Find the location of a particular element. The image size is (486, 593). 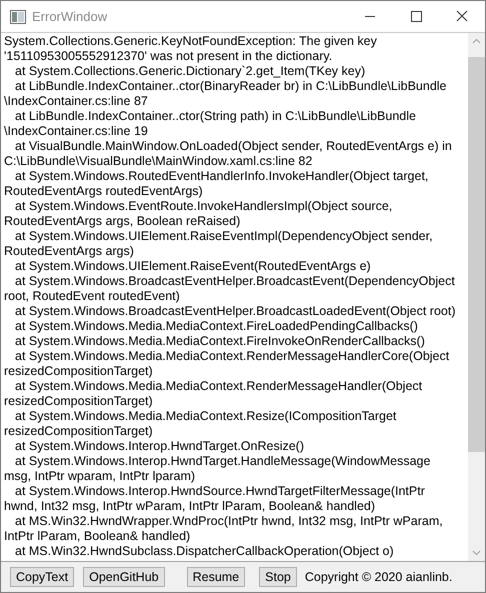

scrollbar is located at coordinates (476, 297).